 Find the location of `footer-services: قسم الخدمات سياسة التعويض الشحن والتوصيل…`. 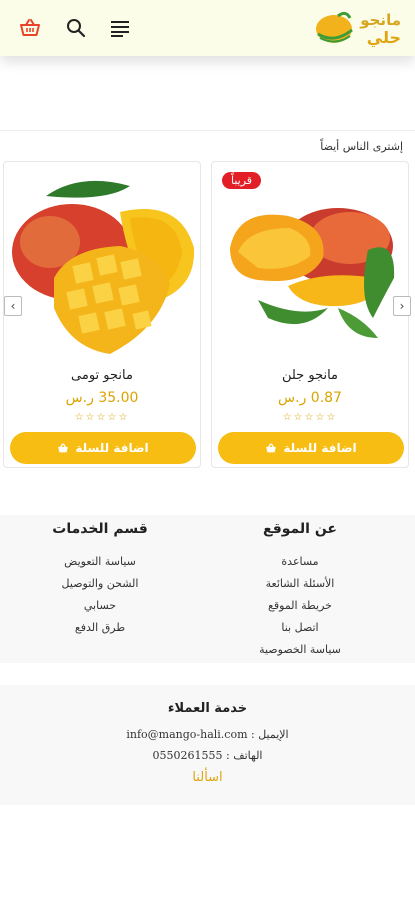

footer-services: قسم الخدمات سياسة التعويض الشحن والتوصيل… is located at coordinates (100, 577).